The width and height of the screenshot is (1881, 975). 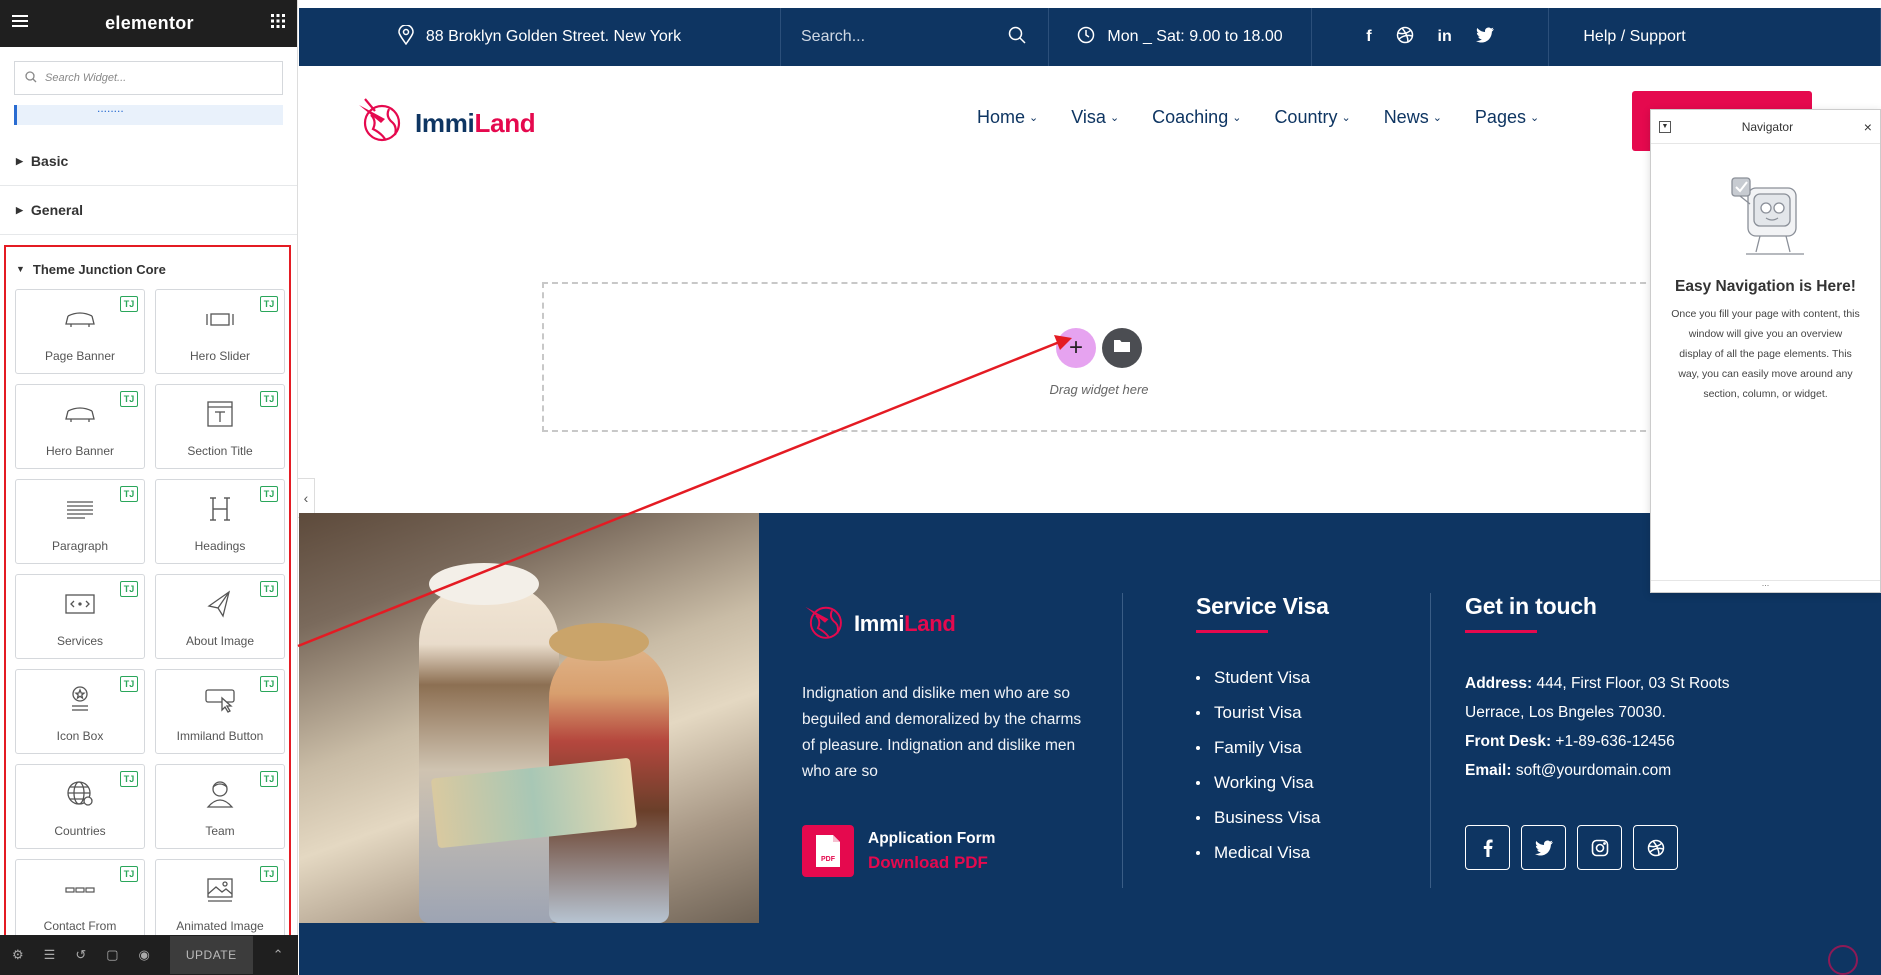 What do you see at coordinates (220, 414) in the screenshot?
I see `text-icon` at bounding box center [220, 414].